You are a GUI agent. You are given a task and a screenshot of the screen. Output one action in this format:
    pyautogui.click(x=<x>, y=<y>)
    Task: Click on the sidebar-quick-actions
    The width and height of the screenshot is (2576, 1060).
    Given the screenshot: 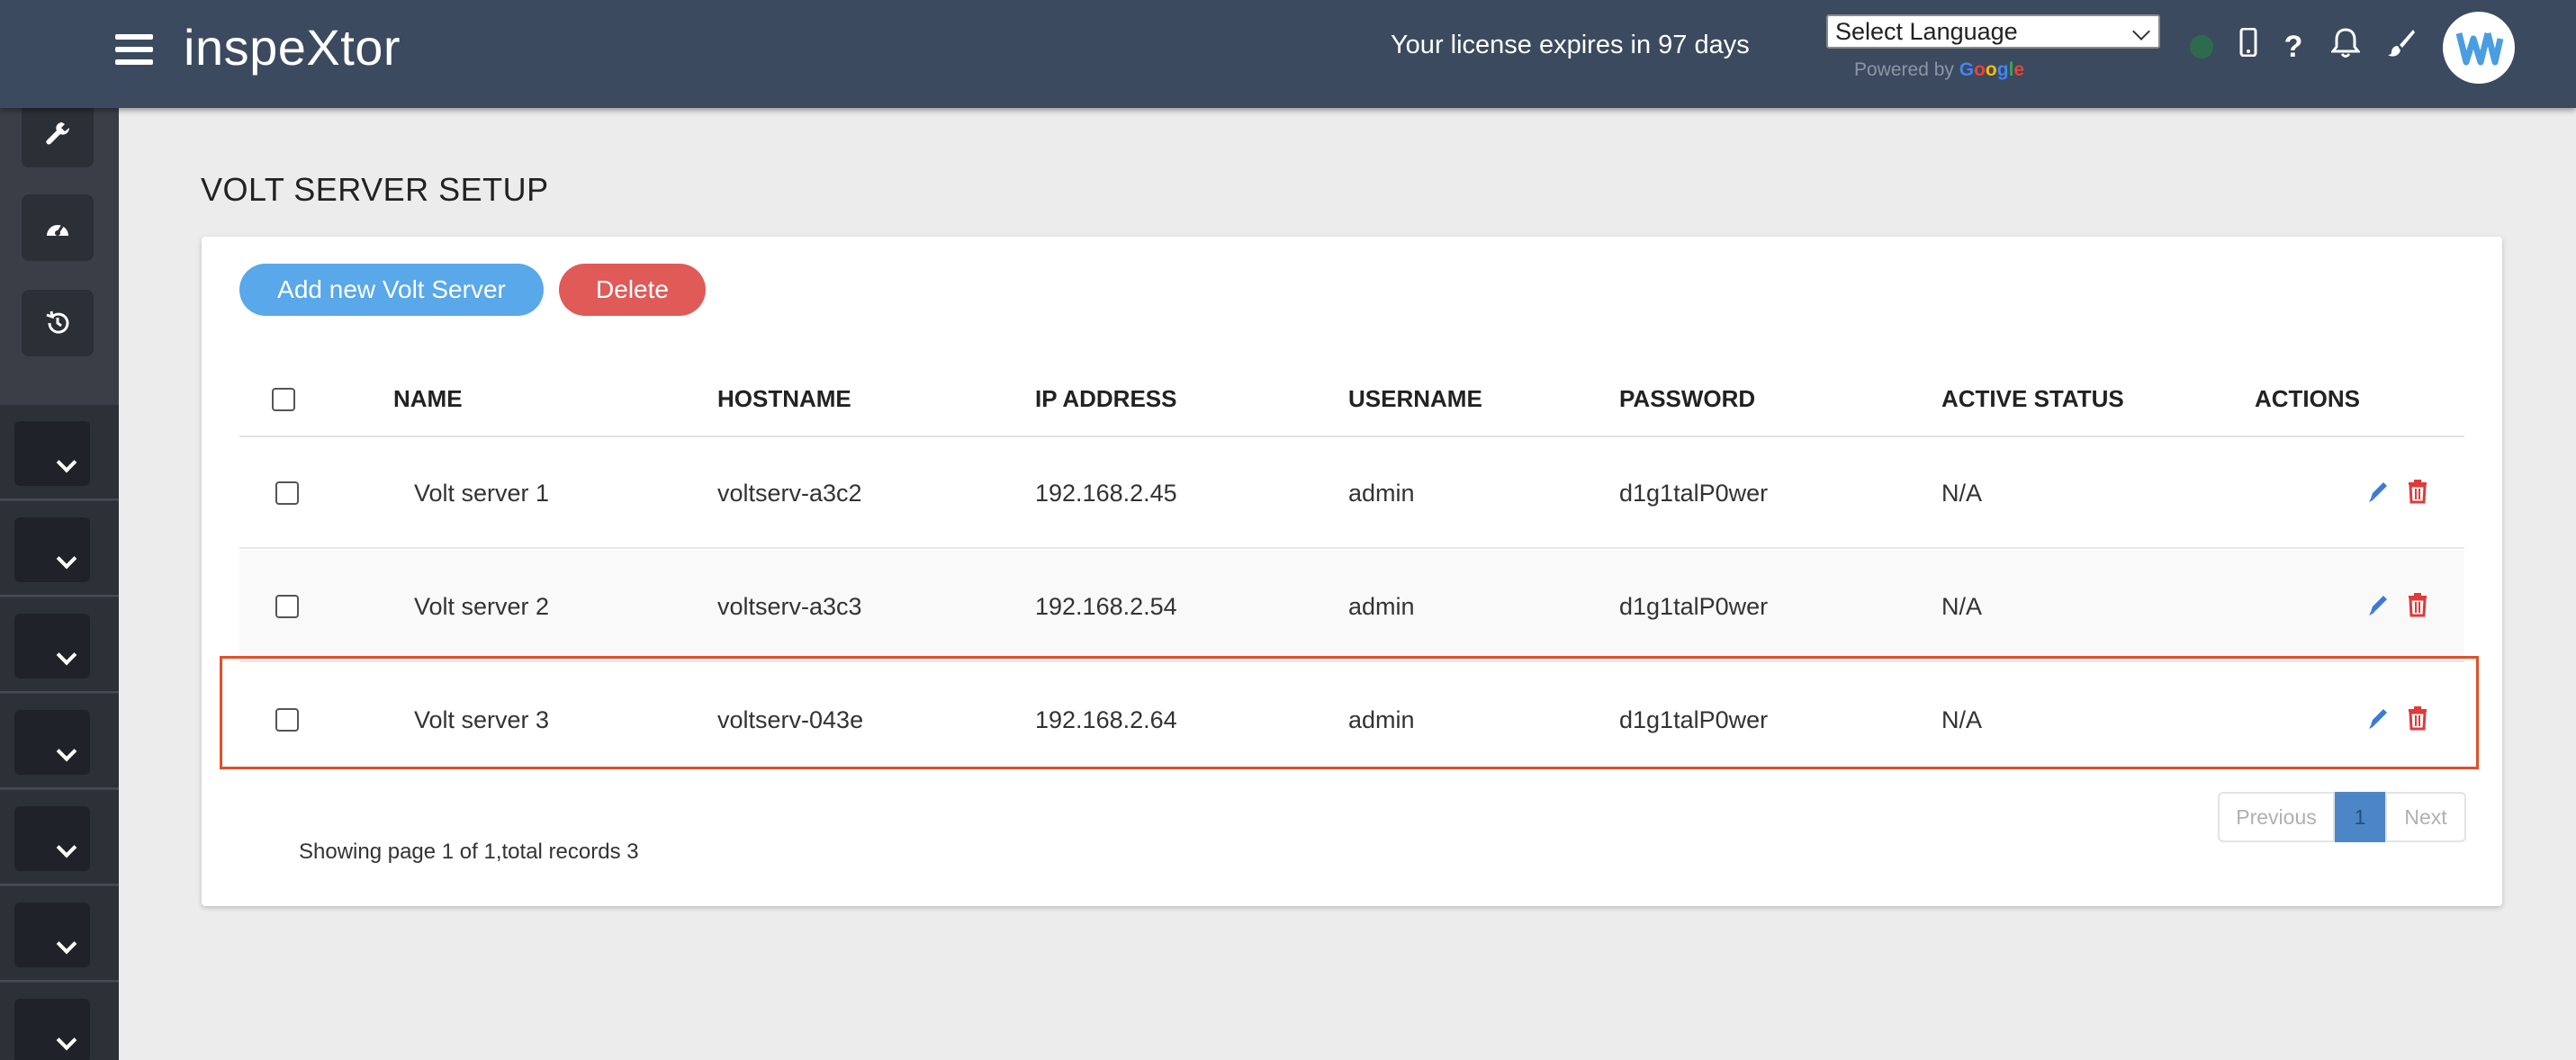 What is the action you would take?
    pyautogui.click(x=59, y=253)
    